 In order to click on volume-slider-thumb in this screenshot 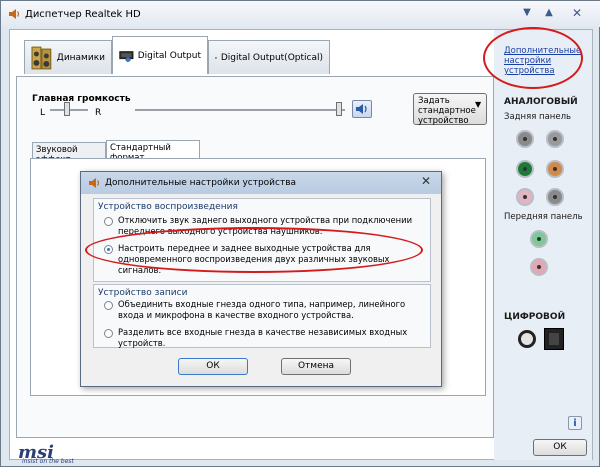, I will do `click(339, 109)`.